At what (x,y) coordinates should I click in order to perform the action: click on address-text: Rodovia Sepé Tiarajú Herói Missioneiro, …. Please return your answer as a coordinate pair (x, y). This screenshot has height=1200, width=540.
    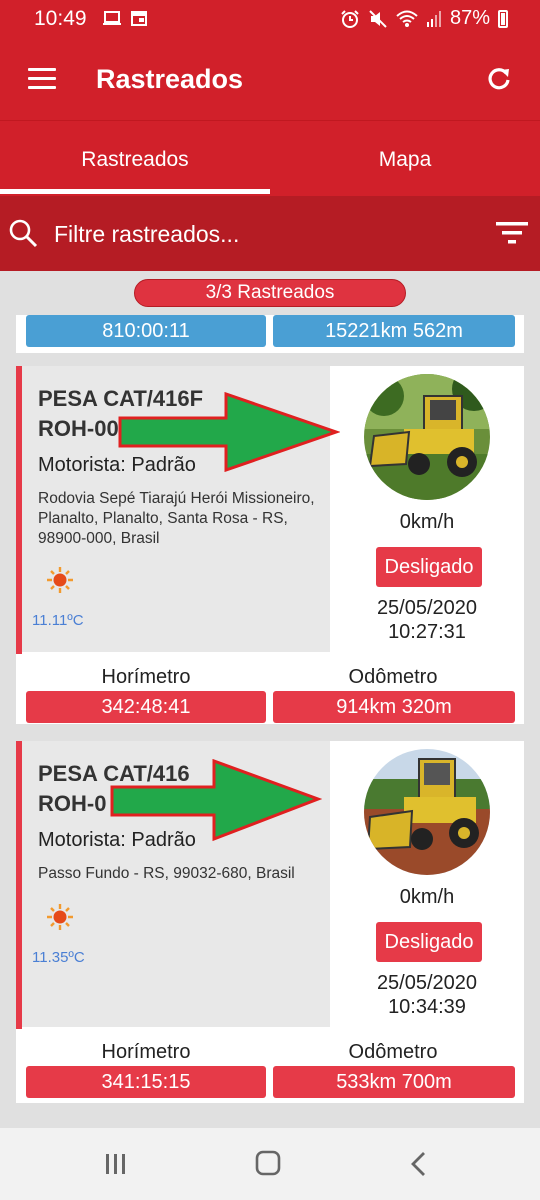
    Looking at the image, I should click on (176, 518).